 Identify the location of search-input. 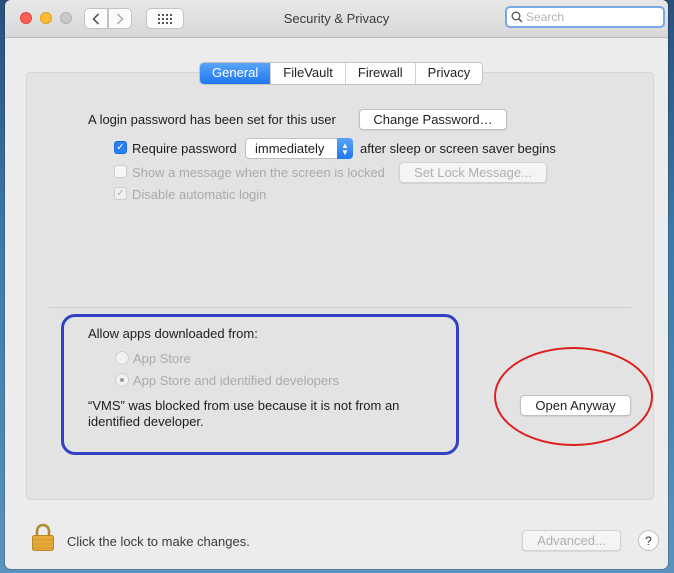
(589, 17).